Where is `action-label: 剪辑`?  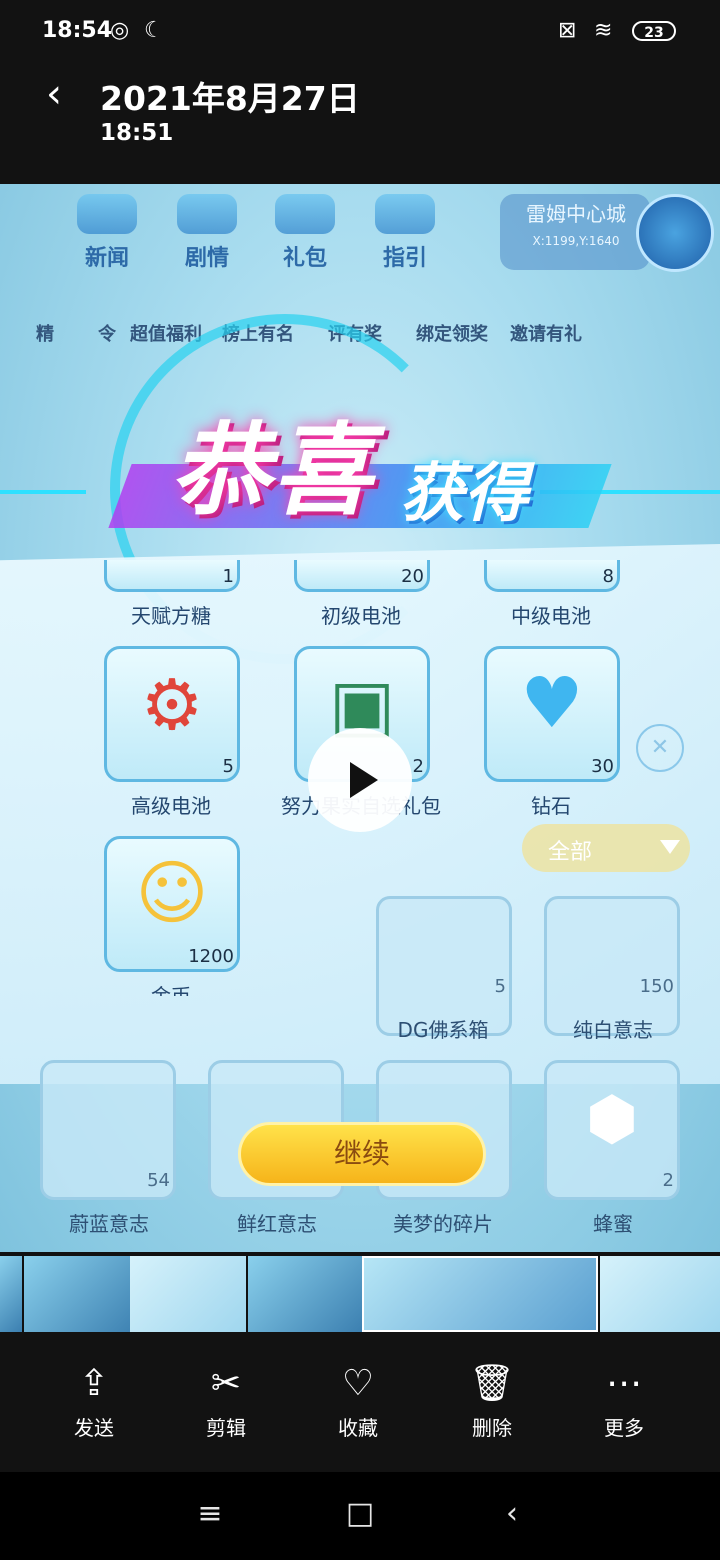 action-label: 剪辑 is located at coordinates (226, 1428).